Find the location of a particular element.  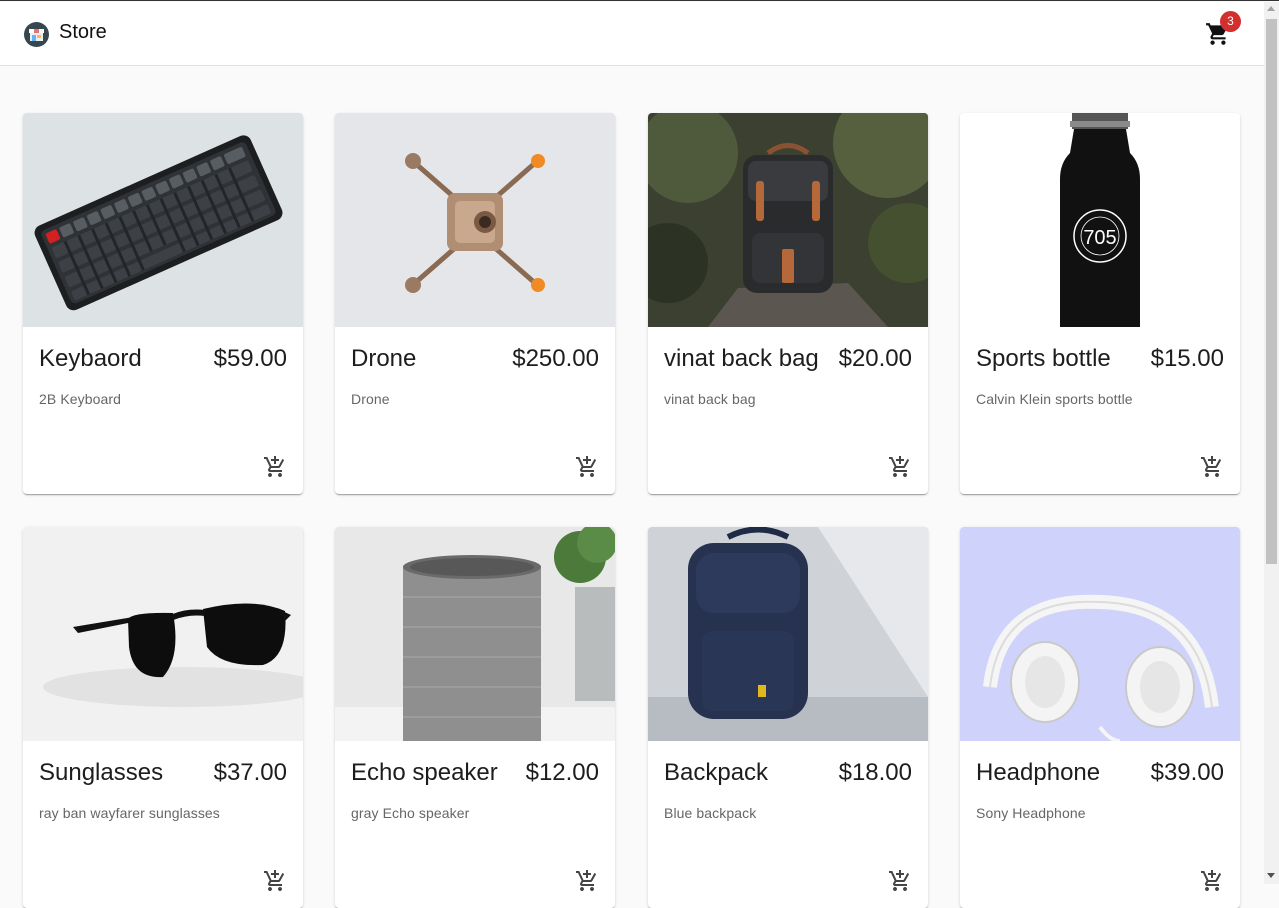

product-card: Backpack $18.00 Blue backpack is located at coordinates (788, 717).